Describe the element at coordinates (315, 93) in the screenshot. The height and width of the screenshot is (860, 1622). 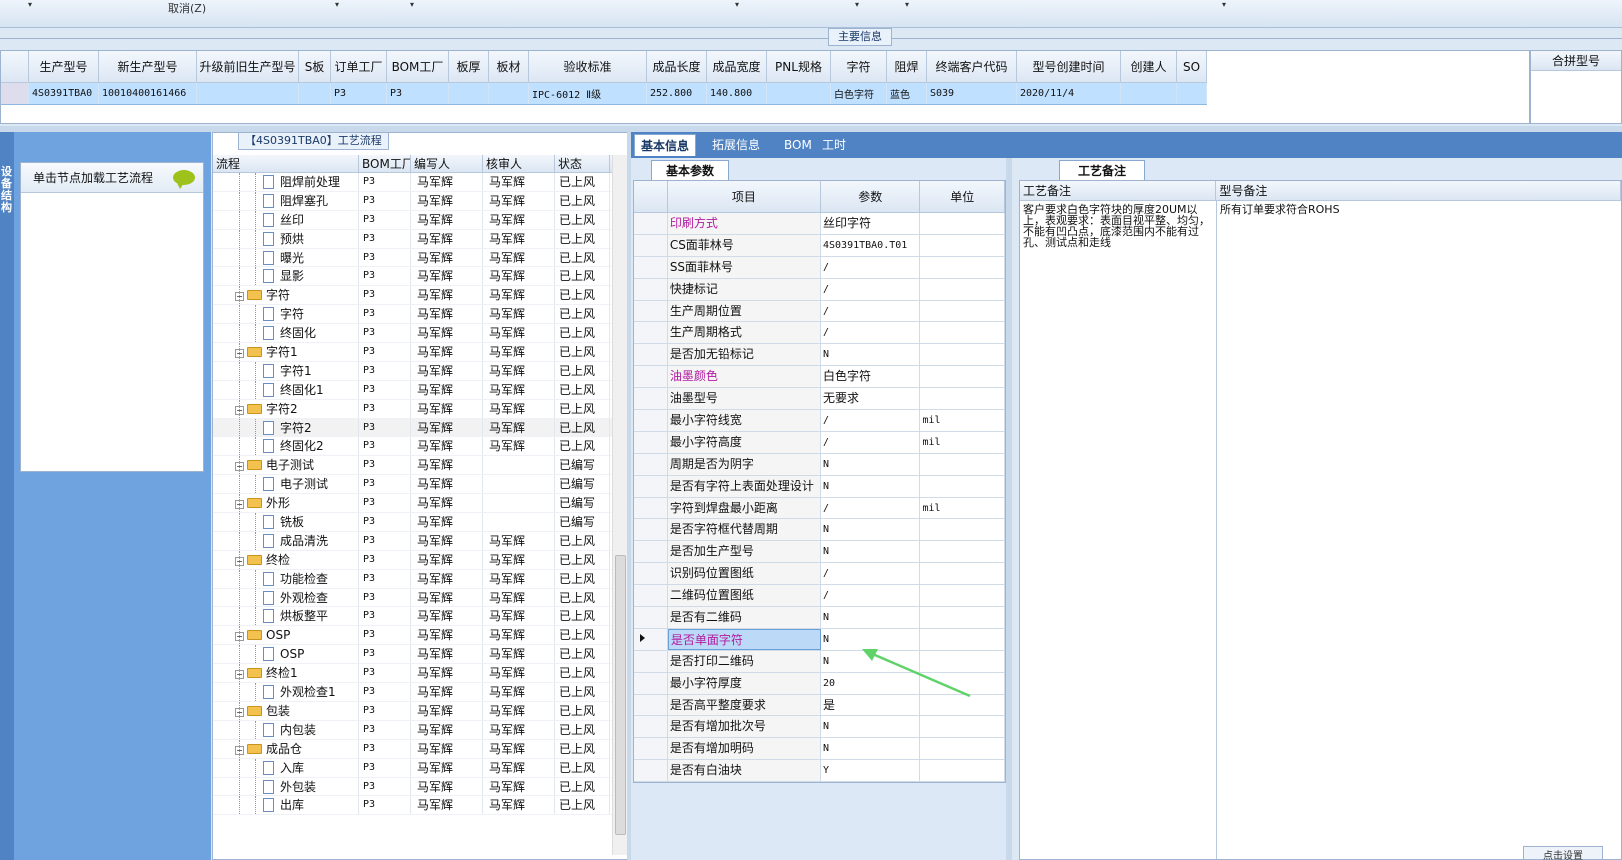
I see `product-cell` at that location.